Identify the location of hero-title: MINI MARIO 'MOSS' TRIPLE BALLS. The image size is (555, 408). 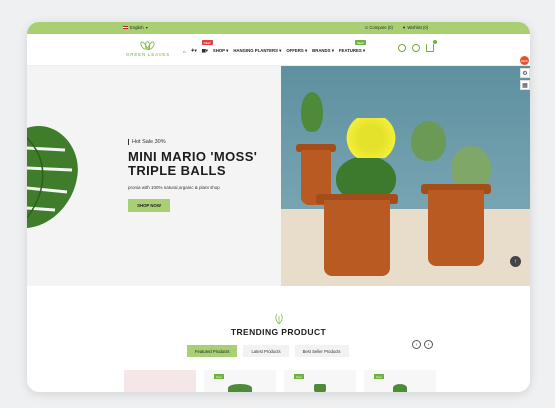
(193, 163).